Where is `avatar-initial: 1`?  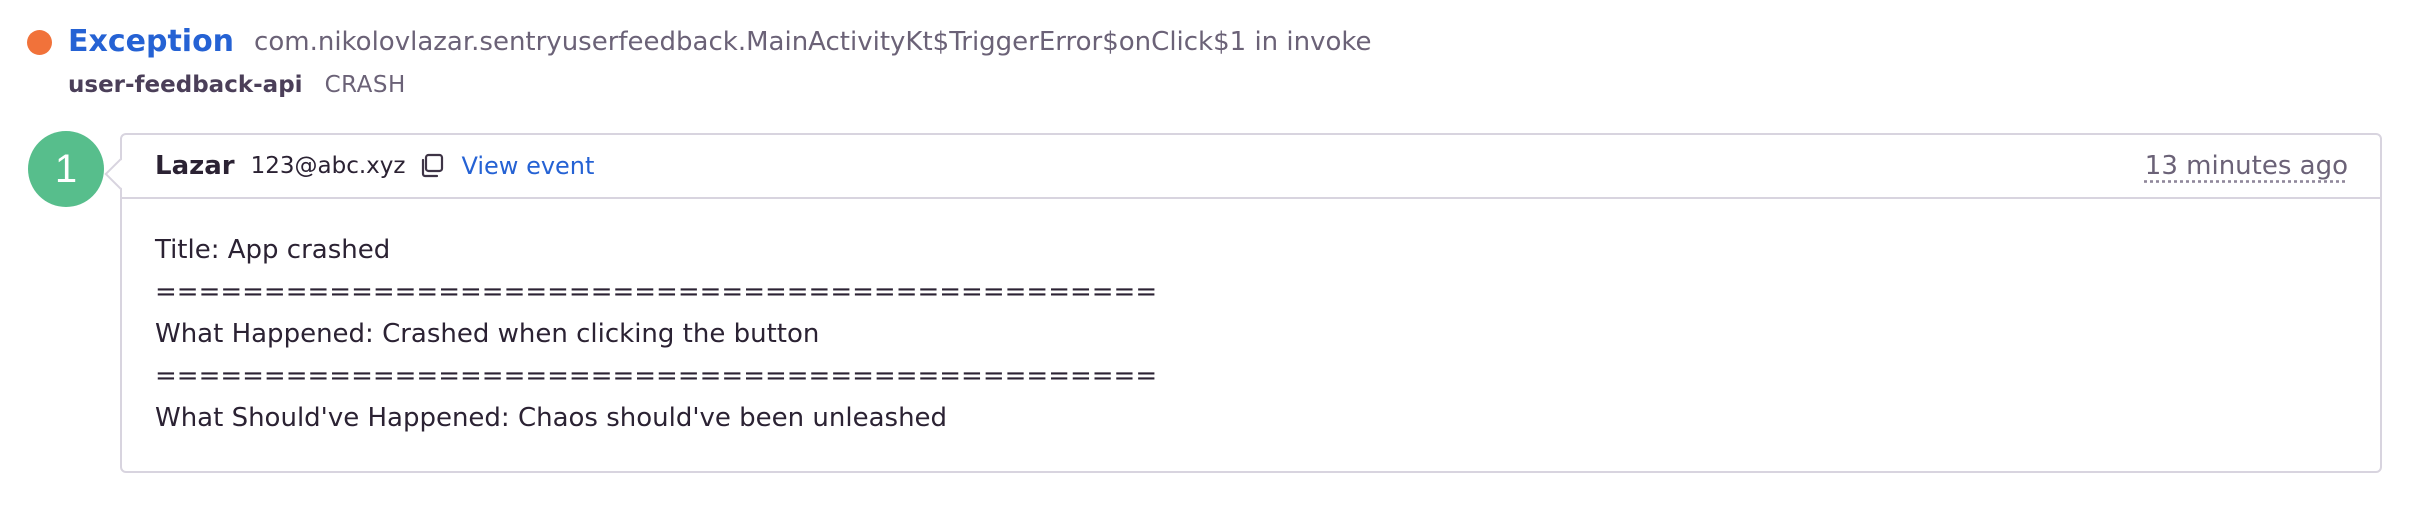 avatar-initial: 1 is located at coordinates (66, 168).